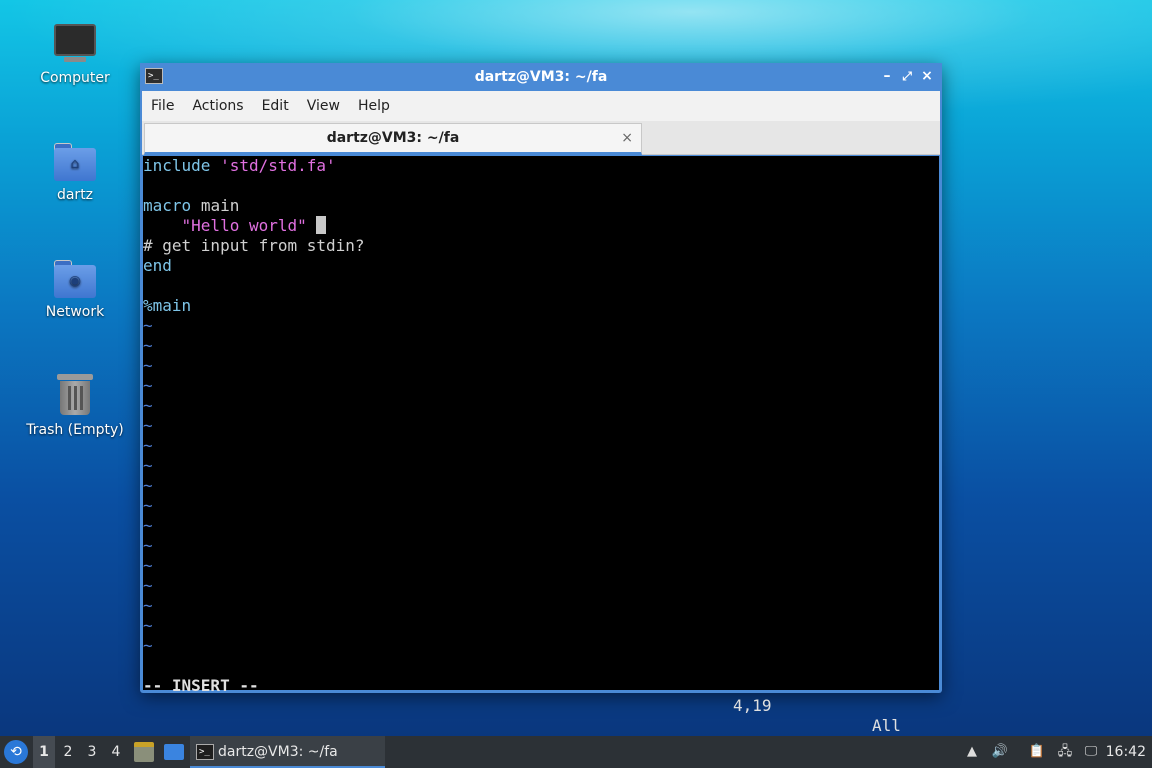 This screenshot has width=1152, height=768. I want to click on trash-icon, so click(75, 395).